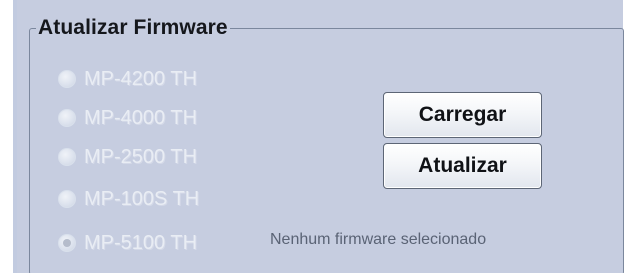 Image resolution: width=626 pixels, height=273 pixels. Describe the element at coordinates (133, 28) in the screenshot. I see `groupbox-title: Atualizar Firmware` at that location.